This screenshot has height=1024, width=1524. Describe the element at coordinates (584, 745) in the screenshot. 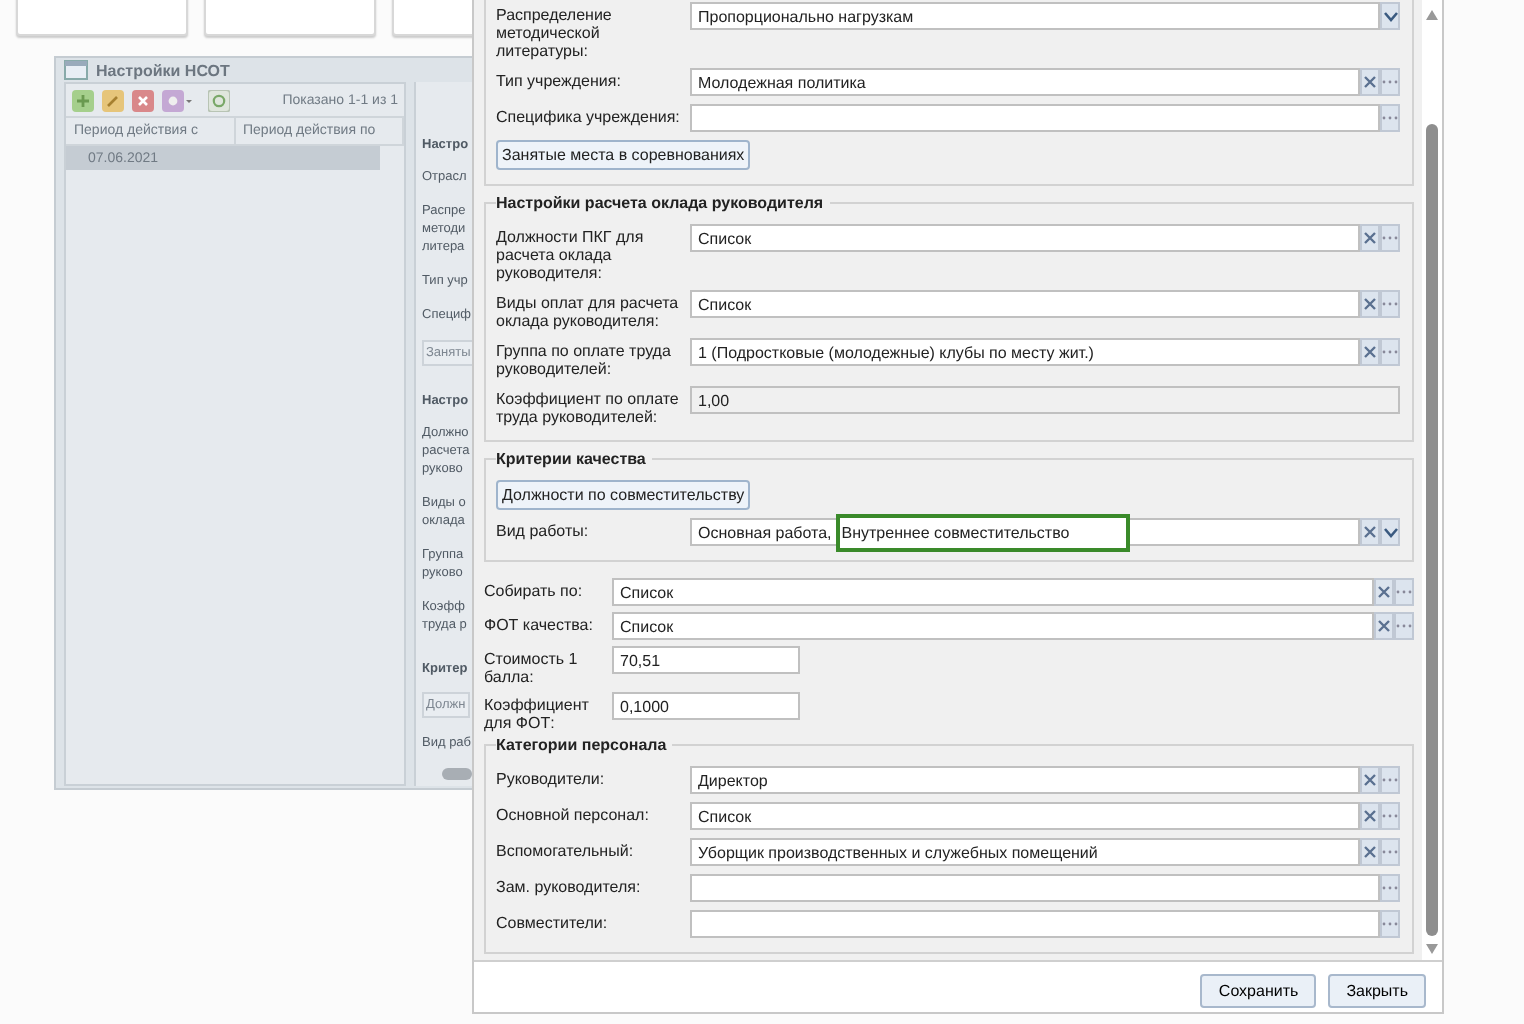

I see `section-title: Категории персонала` at that location.